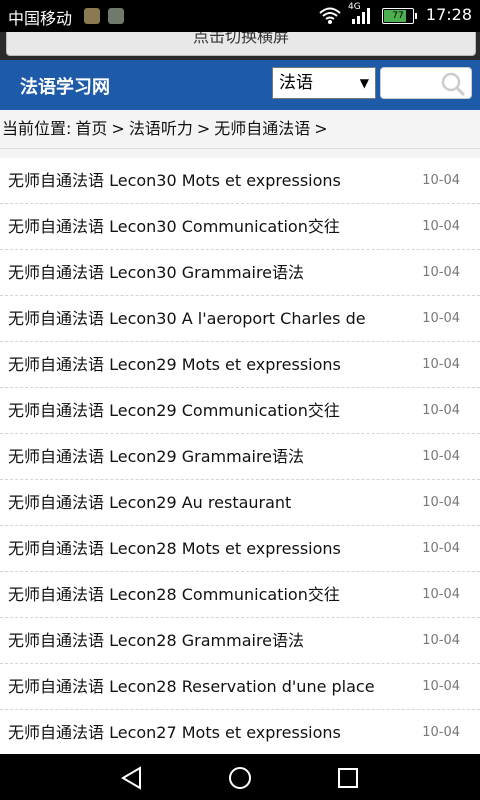 Image resolution: width=480 pixels, height=800 pixels. What do you see at coordinates (240, 85) in the screenshot?
I see `site-header: 法语学习网 法语 ▼` at bounding box center [240, 85].